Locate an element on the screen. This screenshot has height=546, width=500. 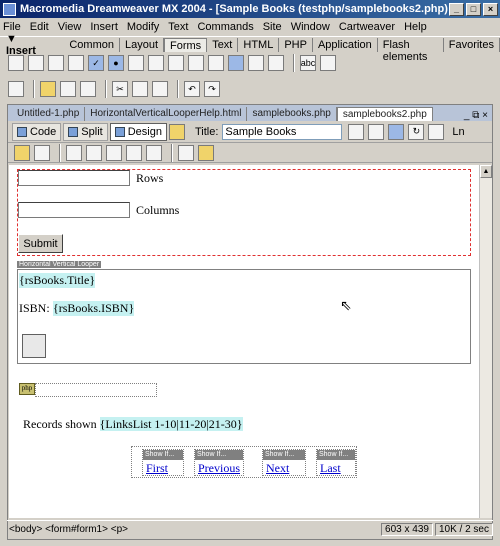
dynamic-data-icon is located at coordinates (42, 152).